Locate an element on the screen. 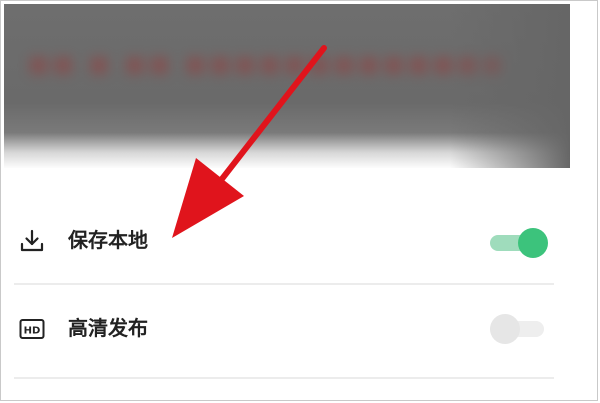 This screenshot has height=403, width=600. right-gutter is located at coordinates (583, 200).